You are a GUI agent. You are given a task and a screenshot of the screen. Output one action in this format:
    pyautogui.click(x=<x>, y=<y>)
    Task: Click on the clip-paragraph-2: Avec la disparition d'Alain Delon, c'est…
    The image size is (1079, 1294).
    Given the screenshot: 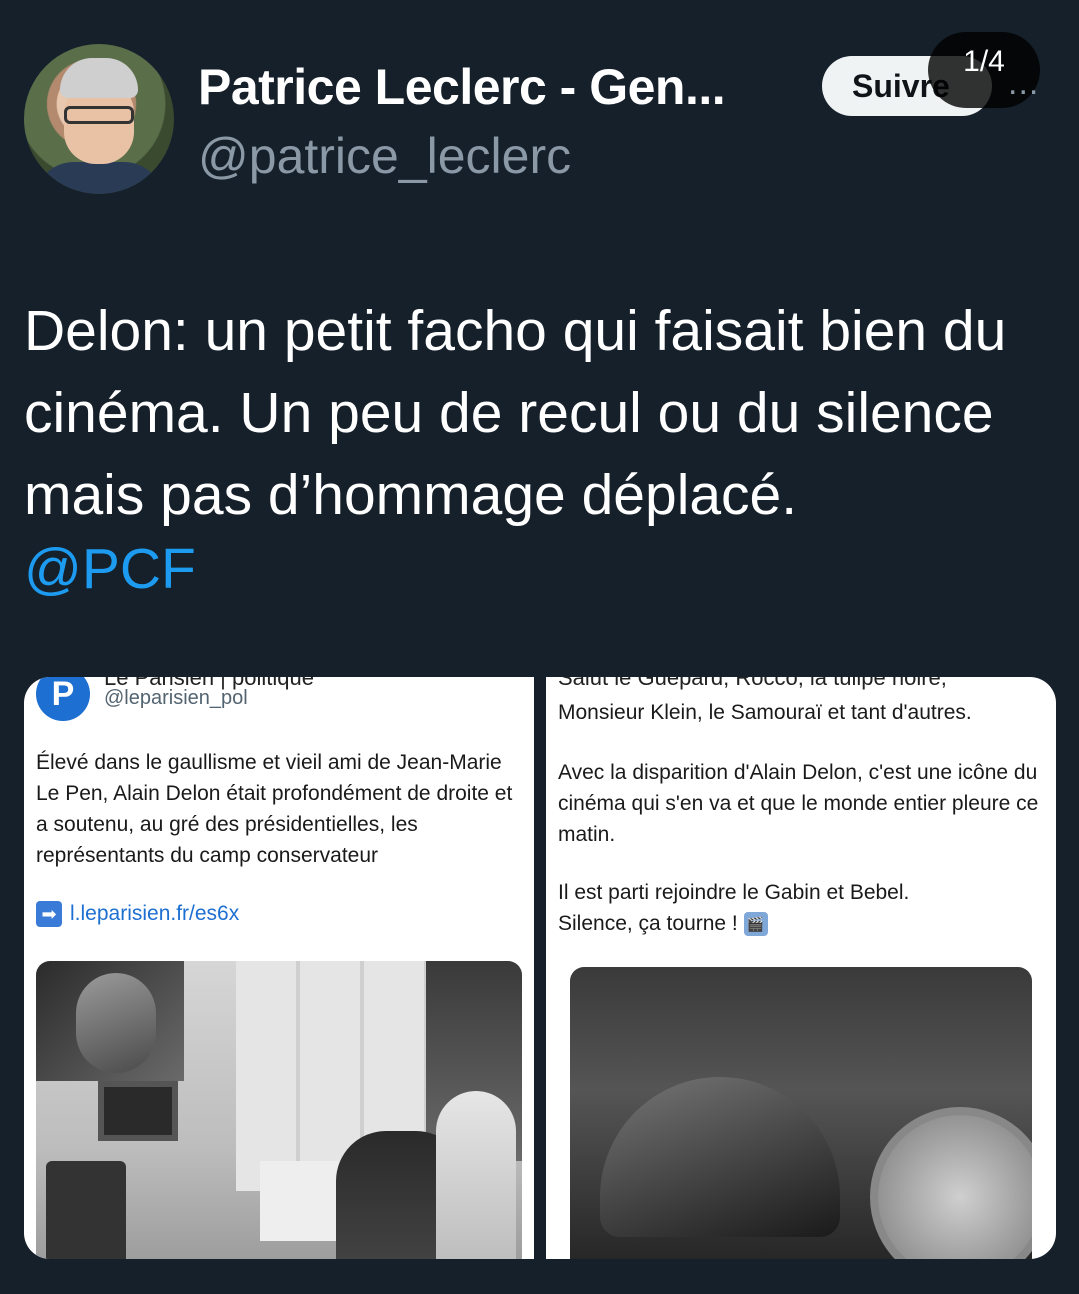 What is the action you would take?
    pyautogui.click(x=798, y=803)
    